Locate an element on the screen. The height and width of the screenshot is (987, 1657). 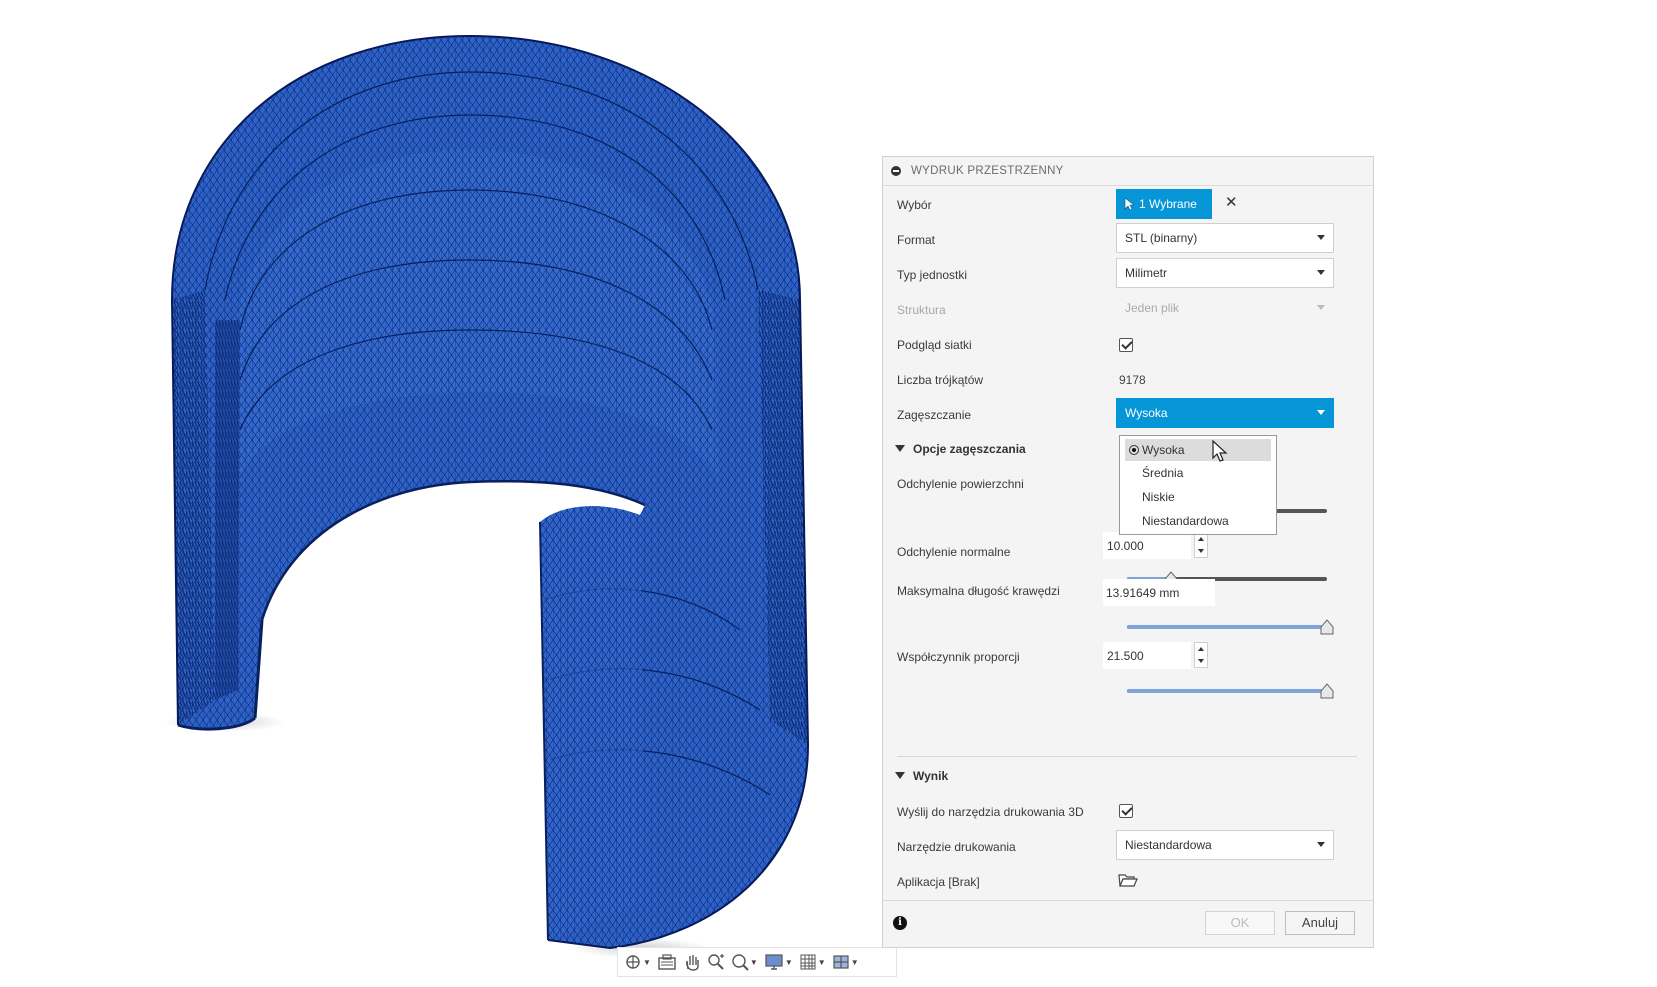
navigation-toolbar: ▼ ▼ ▼ ▼ ▼ is located at coordinates (757, 962).